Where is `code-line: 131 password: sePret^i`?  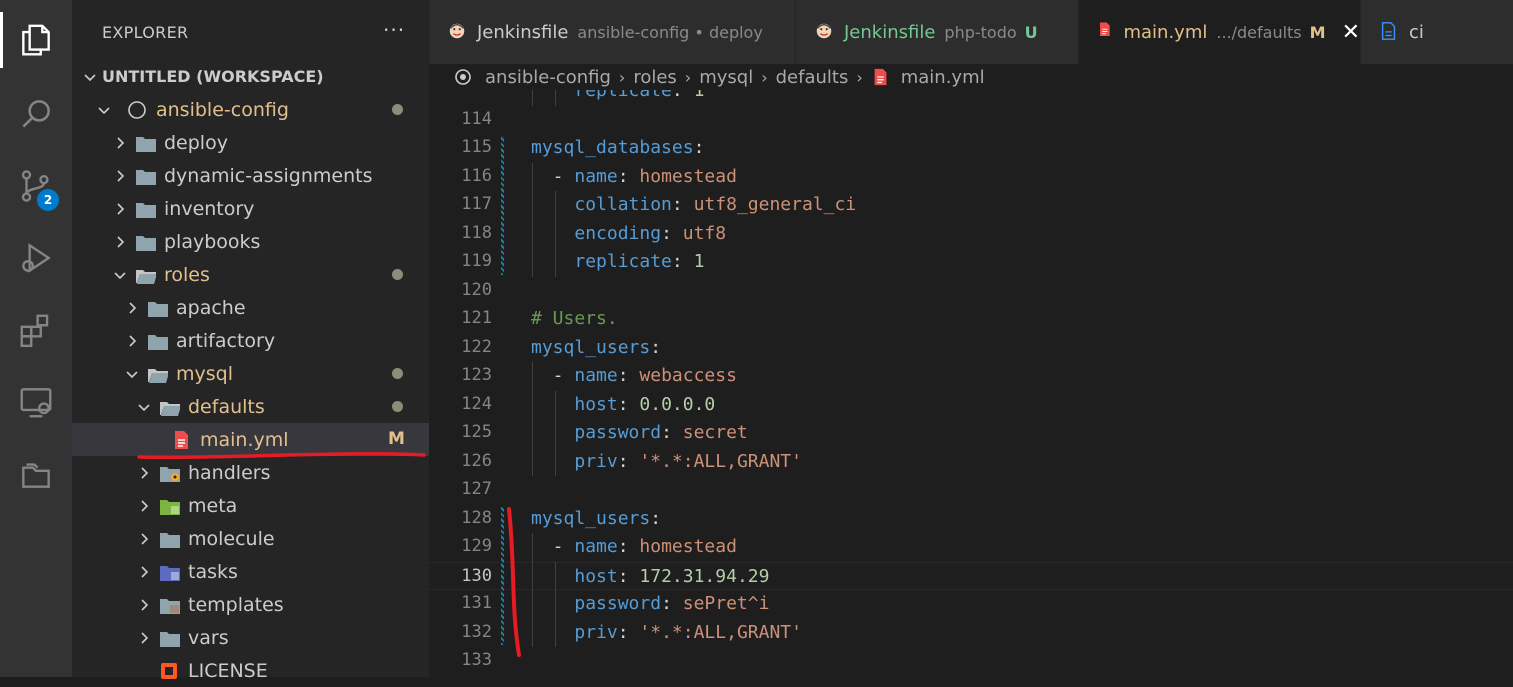 code-line: 131 password: sePret^i is located at coordinates (971, 604).